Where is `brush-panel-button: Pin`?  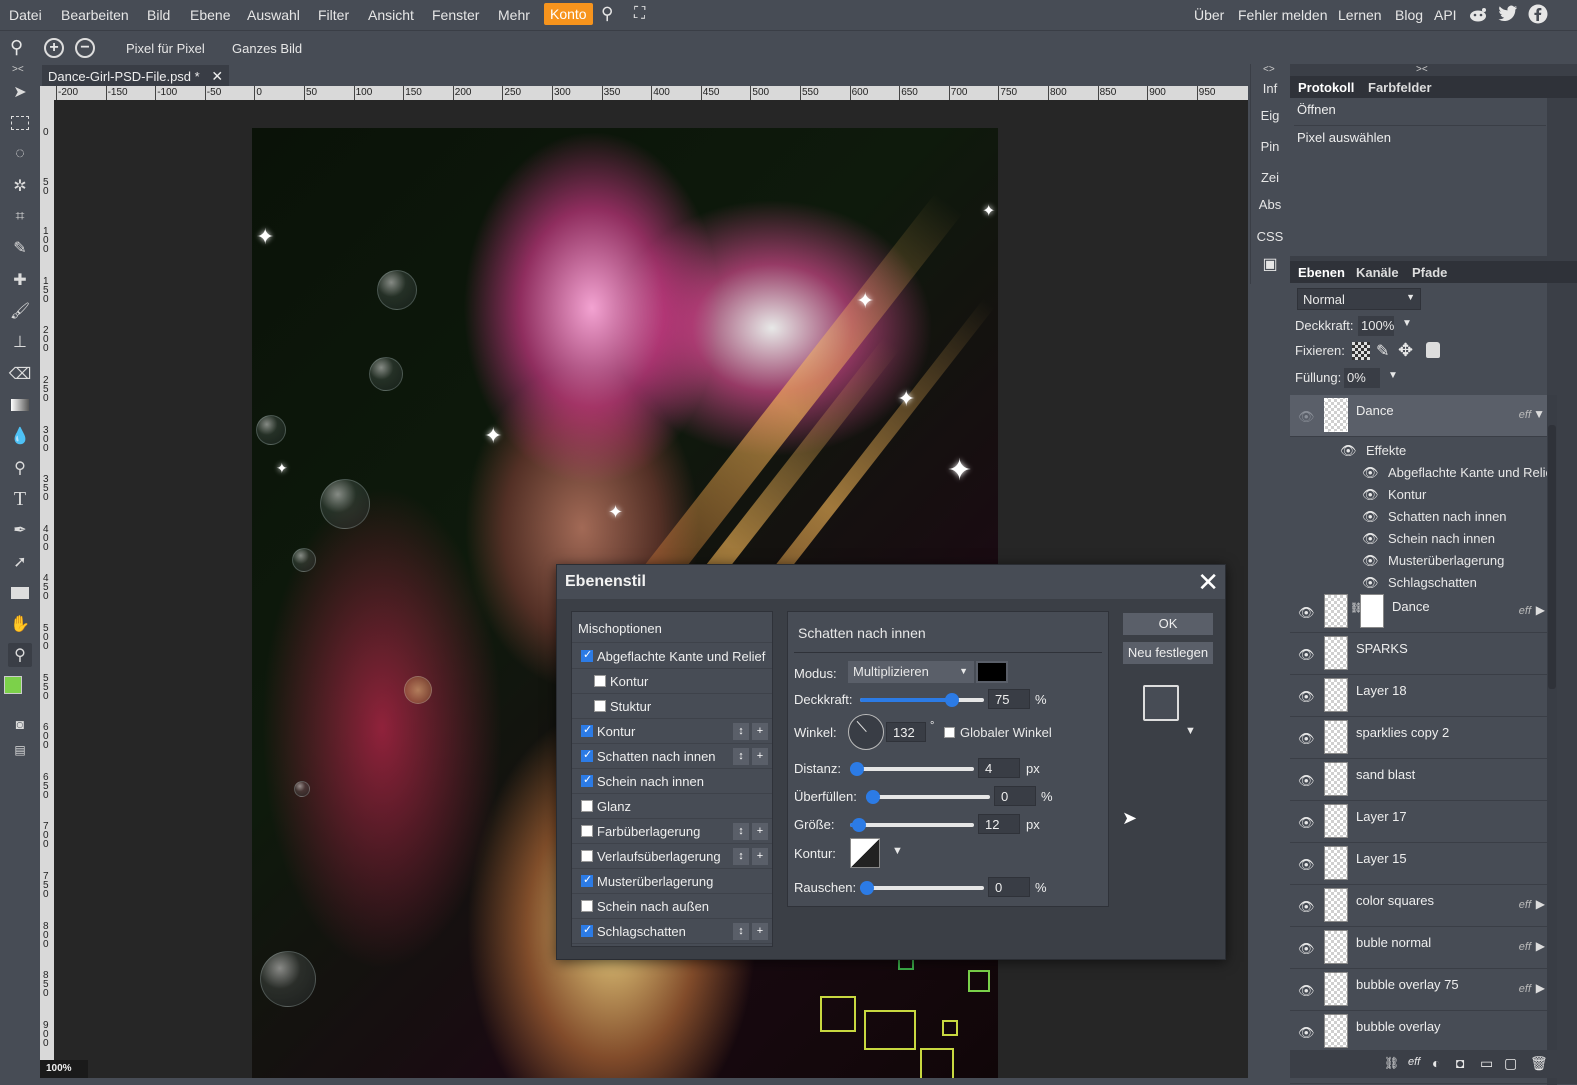 brush-panel-button: Pin is located at coordinates (1270, 146).